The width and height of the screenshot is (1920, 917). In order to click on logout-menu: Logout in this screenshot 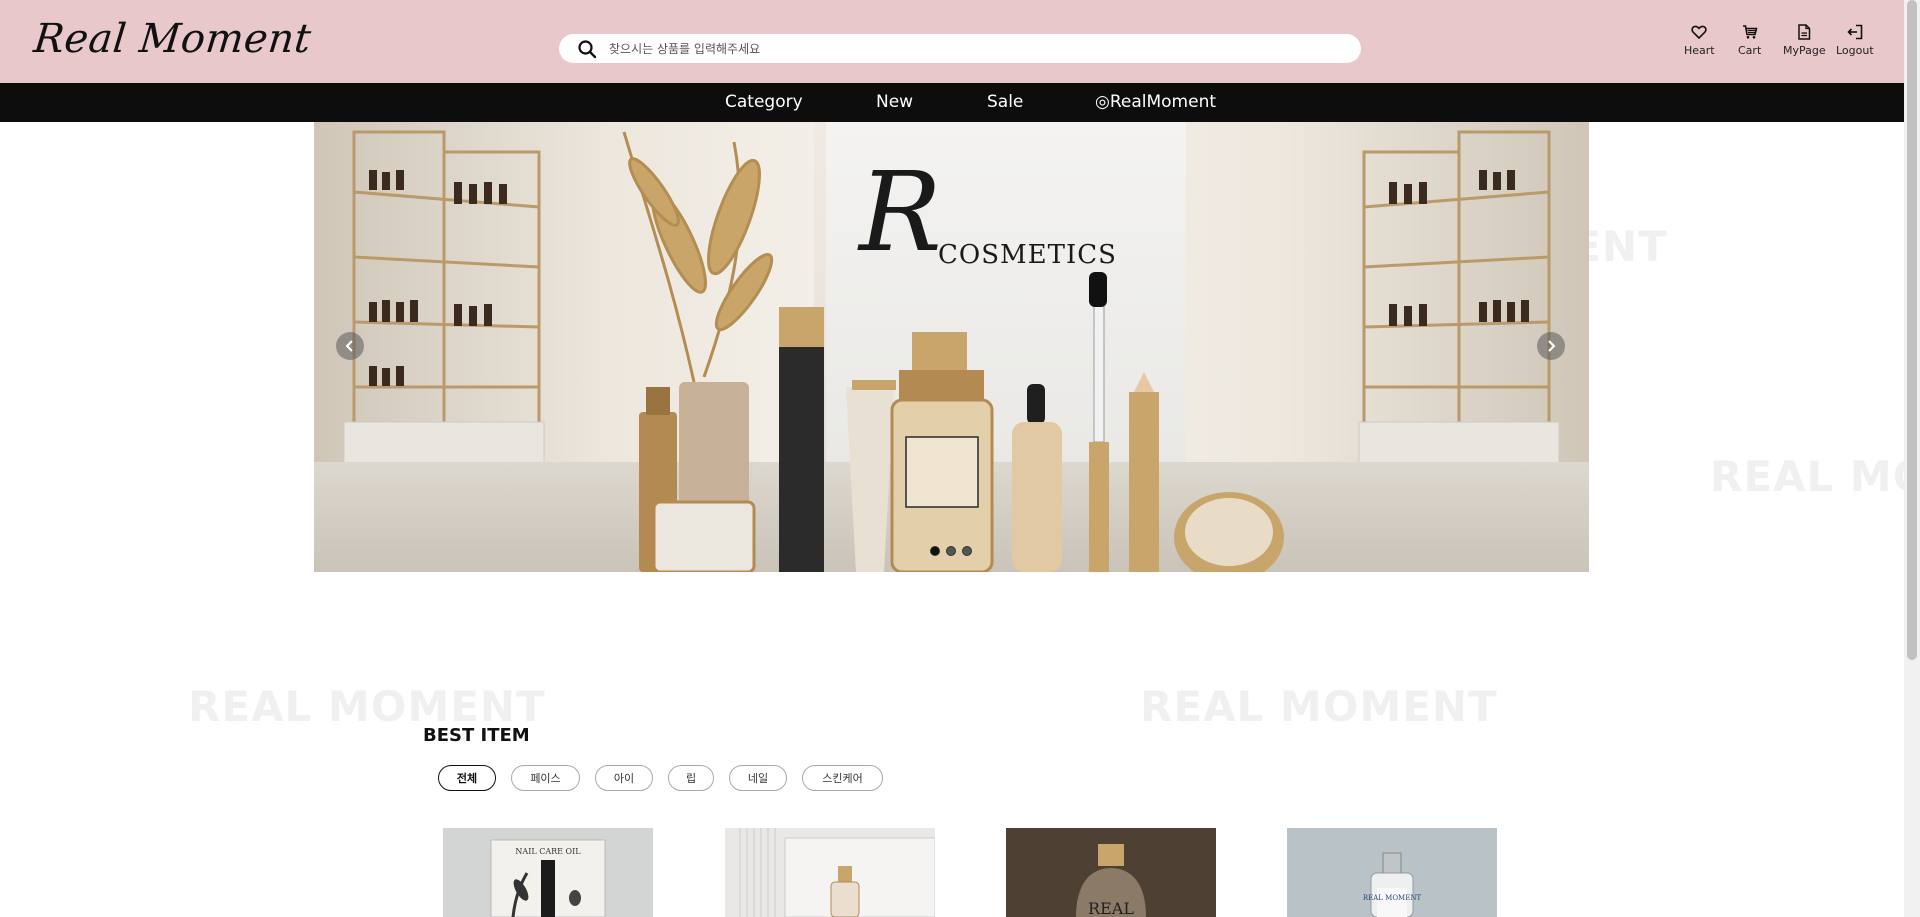, I will do `click(1855, 40)`.